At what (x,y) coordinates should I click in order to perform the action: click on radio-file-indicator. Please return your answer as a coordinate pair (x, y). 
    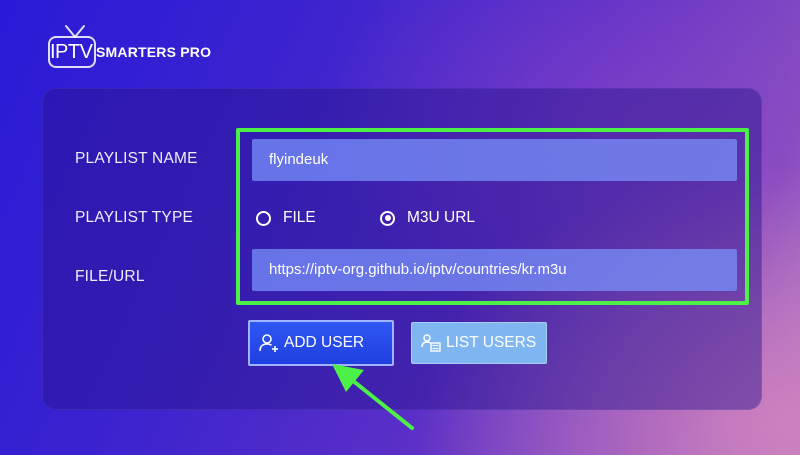
    Looking at the image, I should click on (263, 218).